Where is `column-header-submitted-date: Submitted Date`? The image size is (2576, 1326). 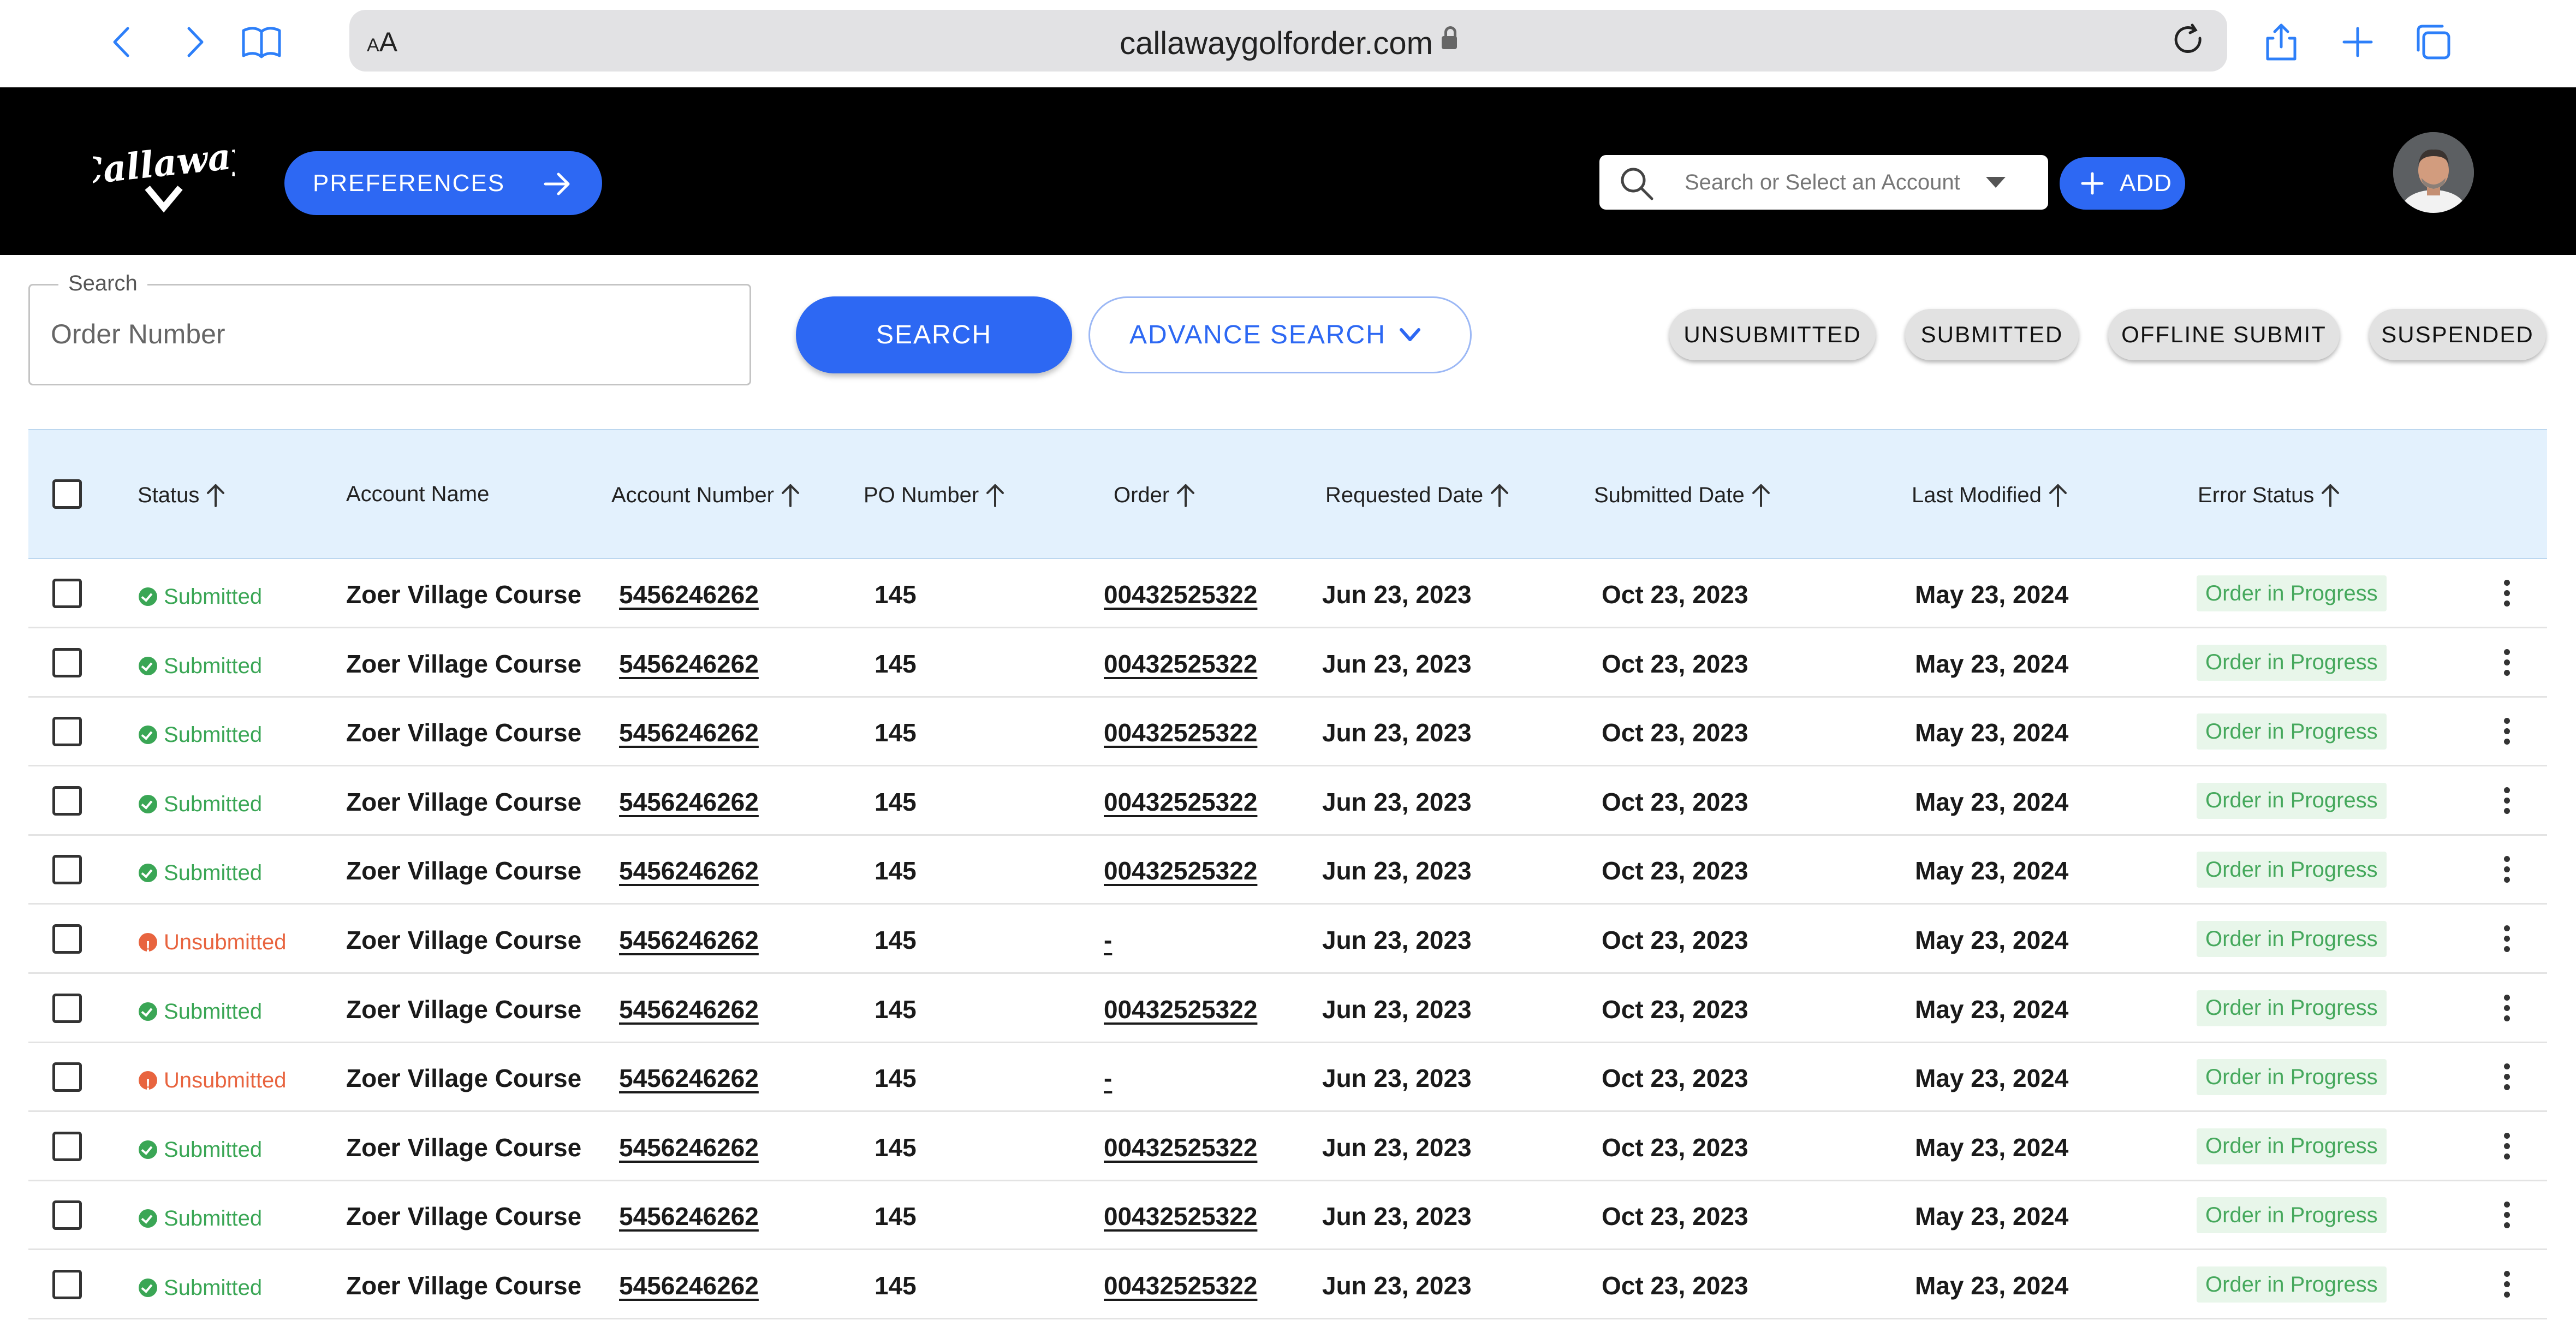
column-header-submitted-date: Submitted Date is located at coordinates (1683, 495).